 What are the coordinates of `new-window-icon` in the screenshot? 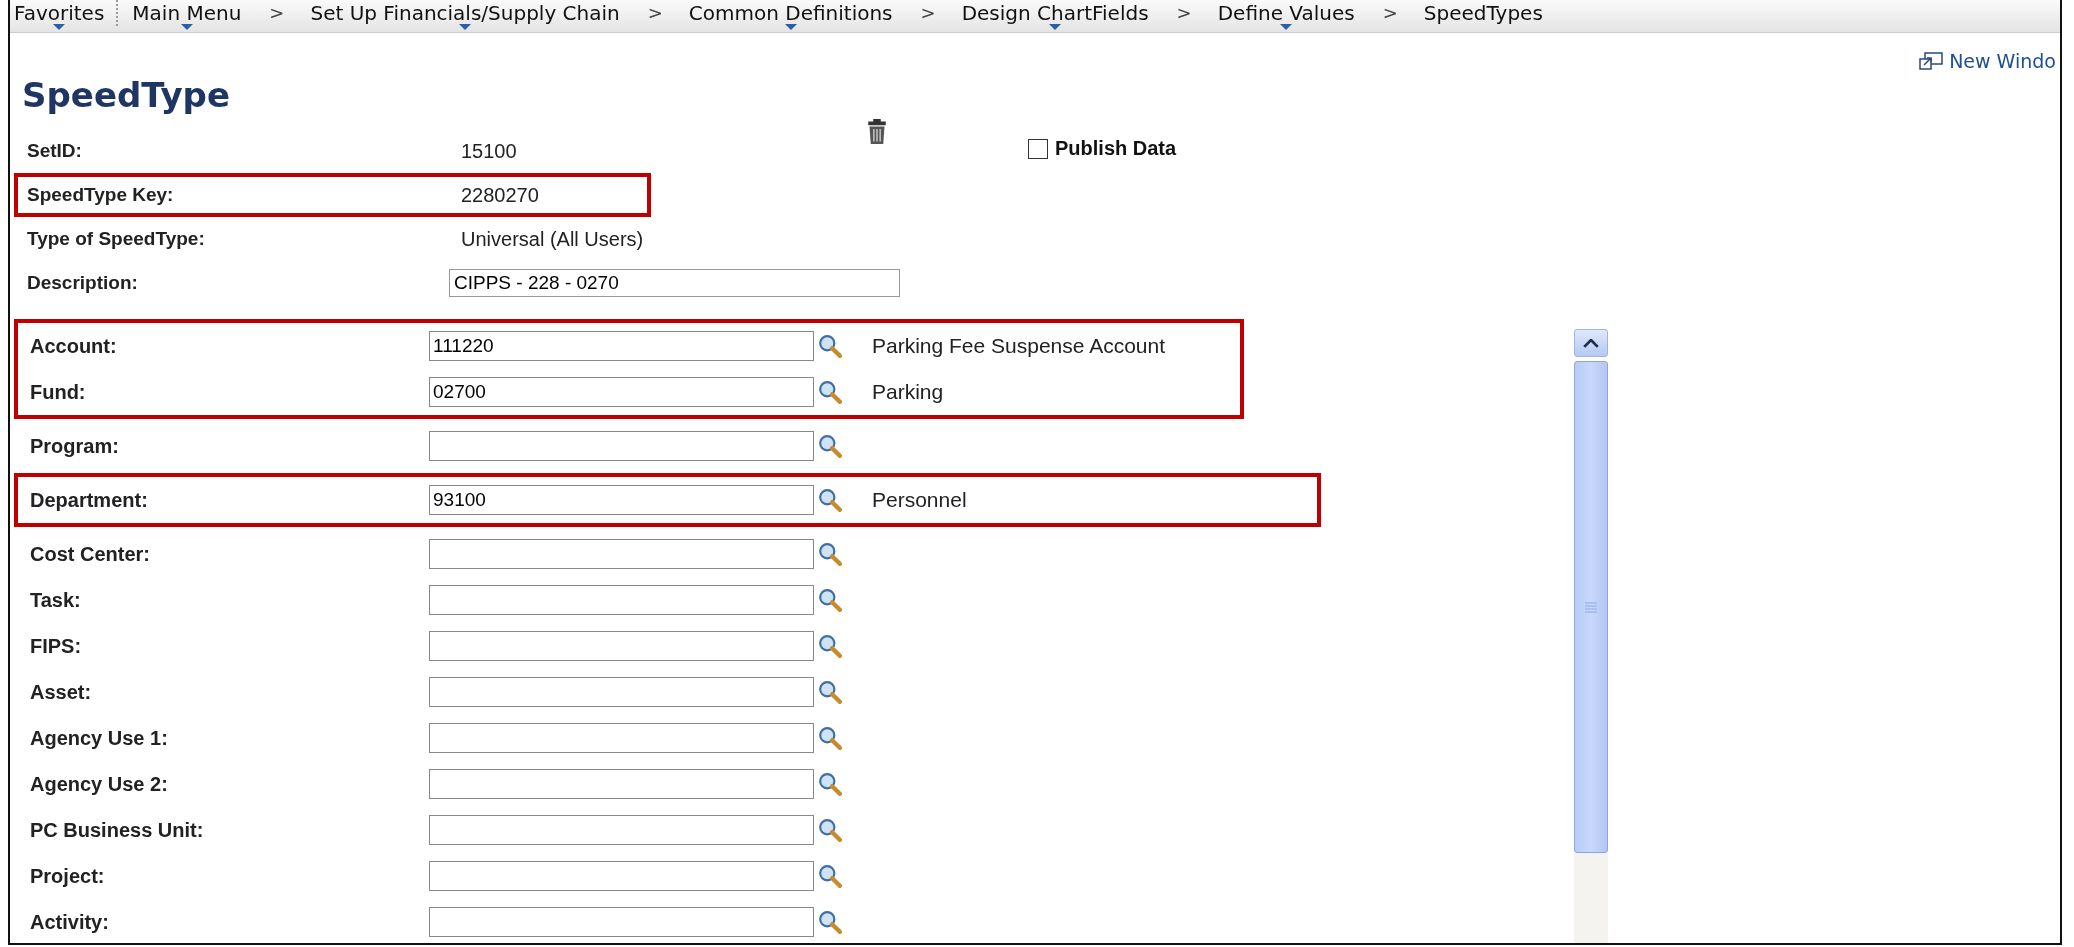 It's located at (1931, 61).